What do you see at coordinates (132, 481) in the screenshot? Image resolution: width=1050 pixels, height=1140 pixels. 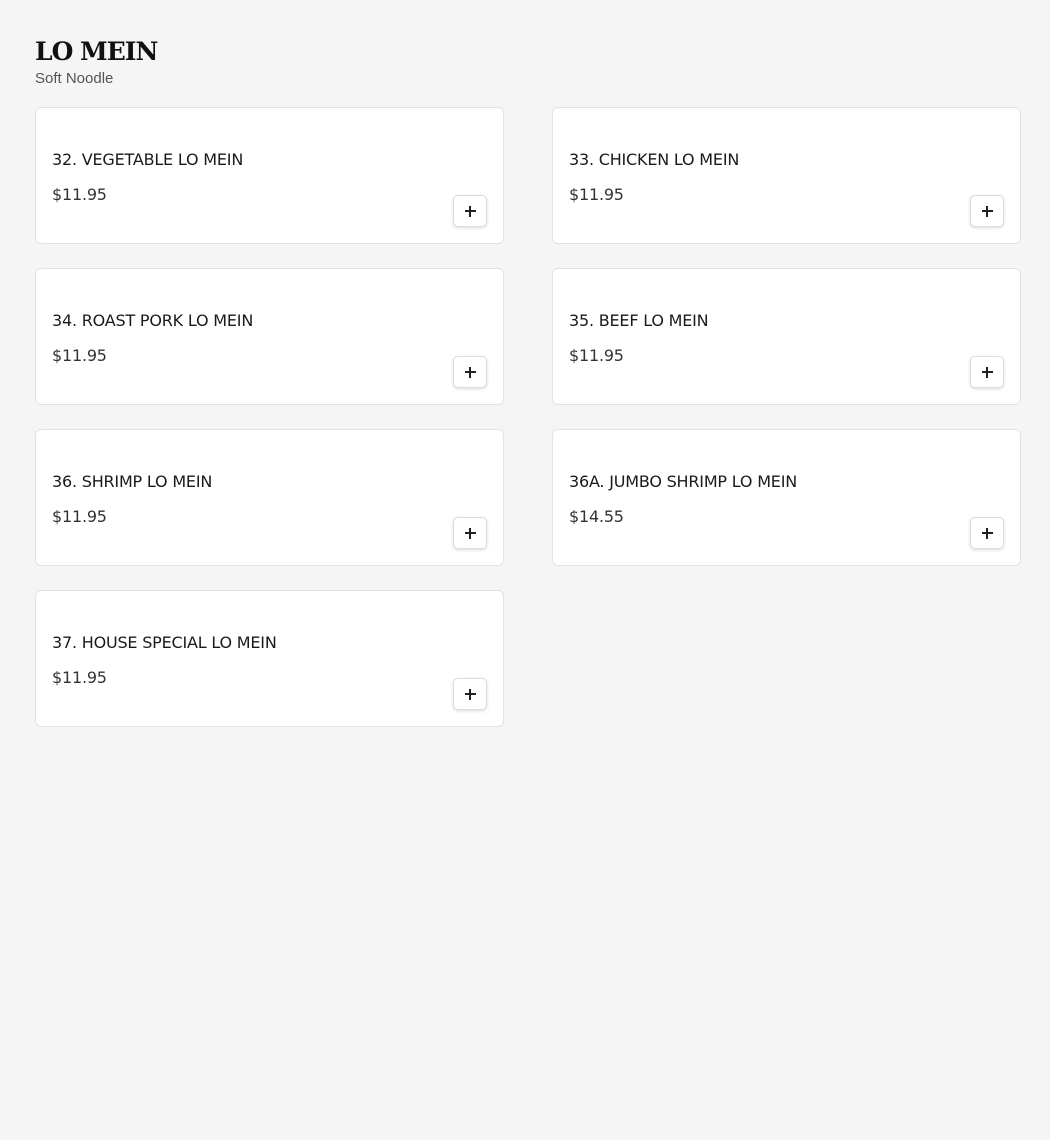 I see `menu-item-name: 36. SHRIMP LO MEIN` at bounding box center [132, 481].